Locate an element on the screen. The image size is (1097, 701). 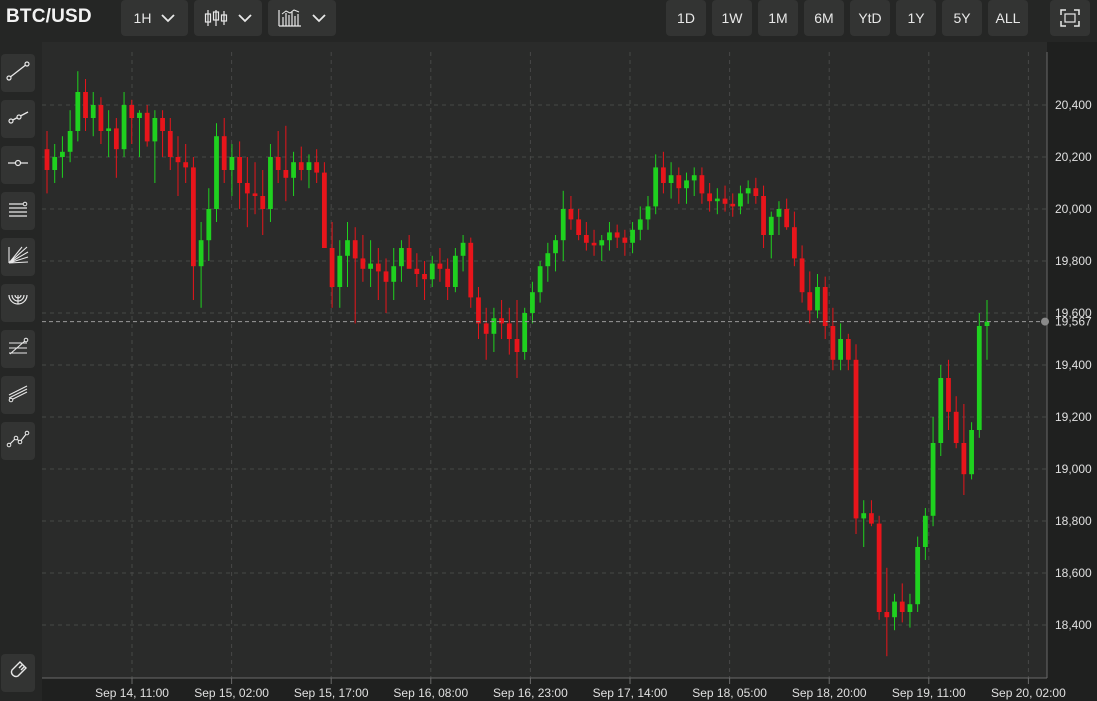
x-tick-label: Sep 17, 14:00 is located at coordinates (630, 693).